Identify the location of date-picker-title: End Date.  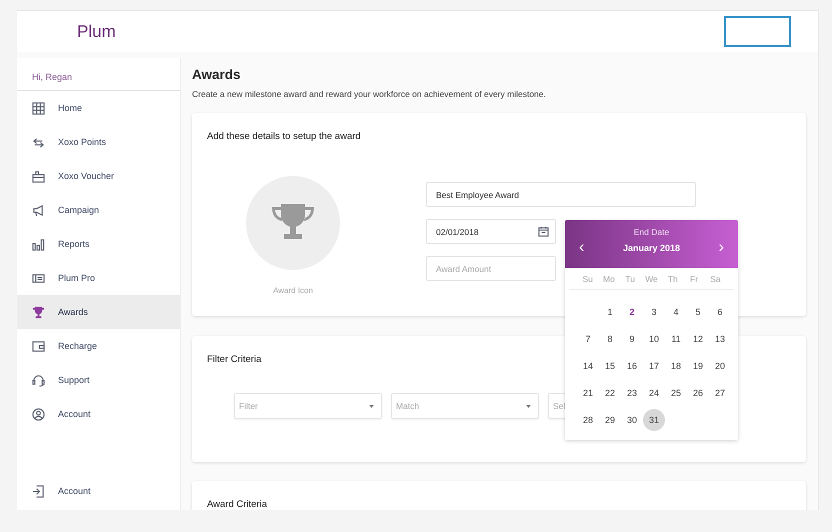
(651, 231).